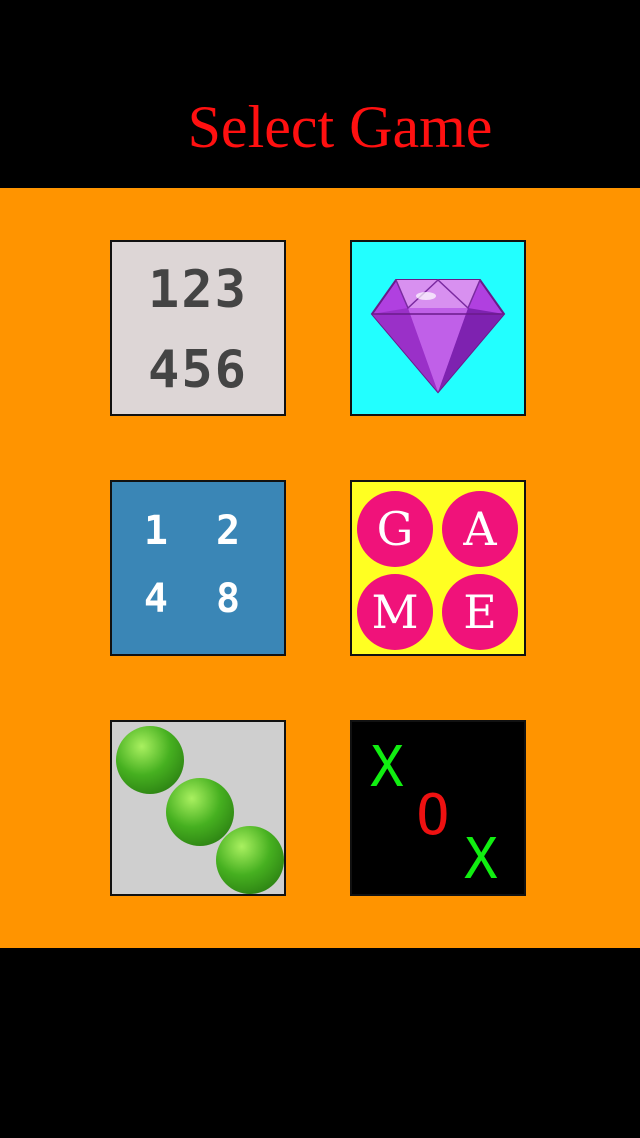 The image size is (640, 1138). Describe the element at coordinates (395, 612) in the screenshot. I see `letter-circle-m: M` at that location.